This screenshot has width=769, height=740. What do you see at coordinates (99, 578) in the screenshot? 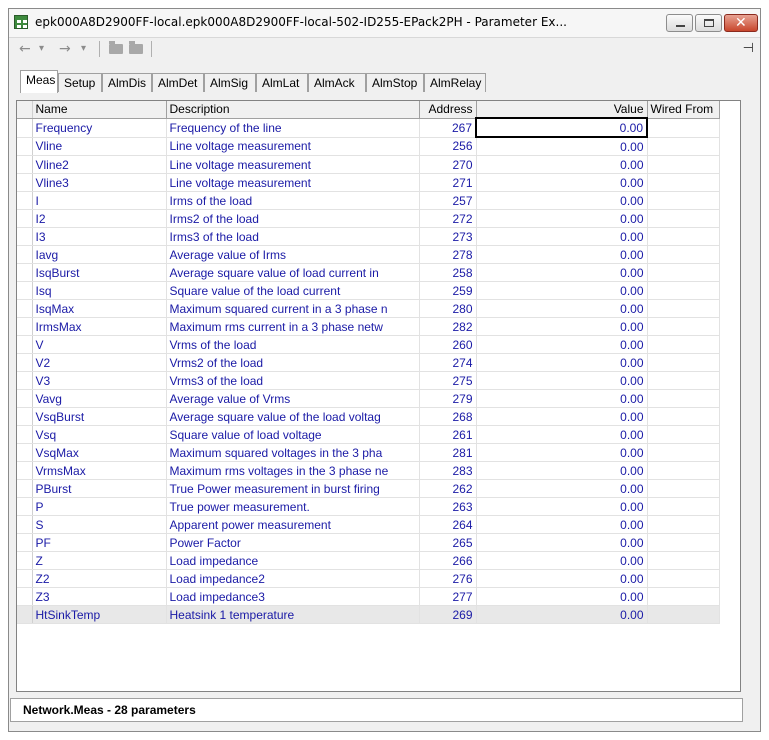
I see `cell-name: Z2` at bounding box center [99, 578].